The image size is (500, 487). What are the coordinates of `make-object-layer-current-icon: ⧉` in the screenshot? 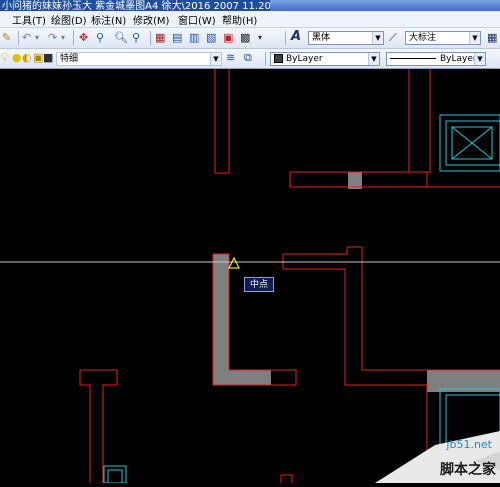 It's located at (248, 58).